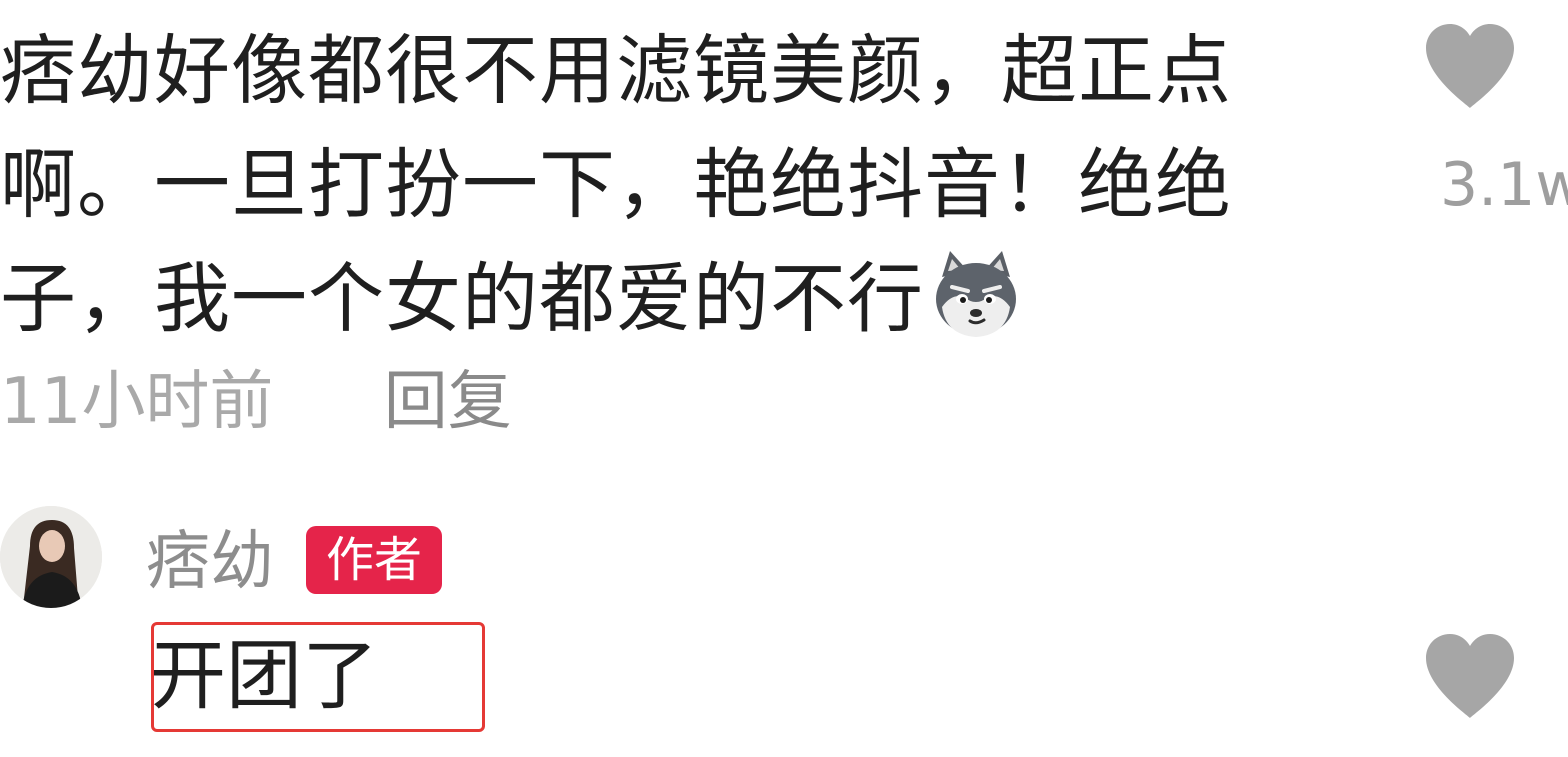  Describe the element at coordinates (976, 295) in the screenshot. I see `dog-face-emoji-icon` at that location.